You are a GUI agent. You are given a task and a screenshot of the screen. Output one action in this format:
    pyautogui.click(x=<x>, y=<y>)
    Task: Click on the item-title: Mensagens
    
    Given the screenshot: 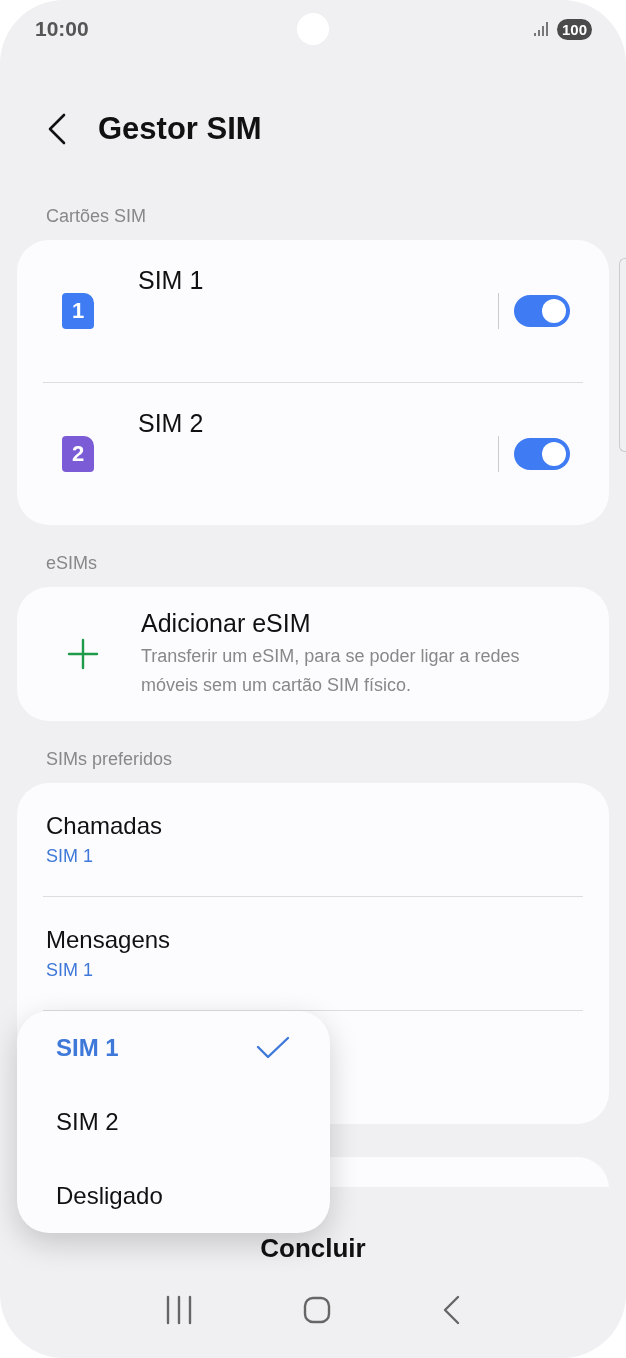 What is the action you would take?
    pyautogui.click(x=327, y=940)
    